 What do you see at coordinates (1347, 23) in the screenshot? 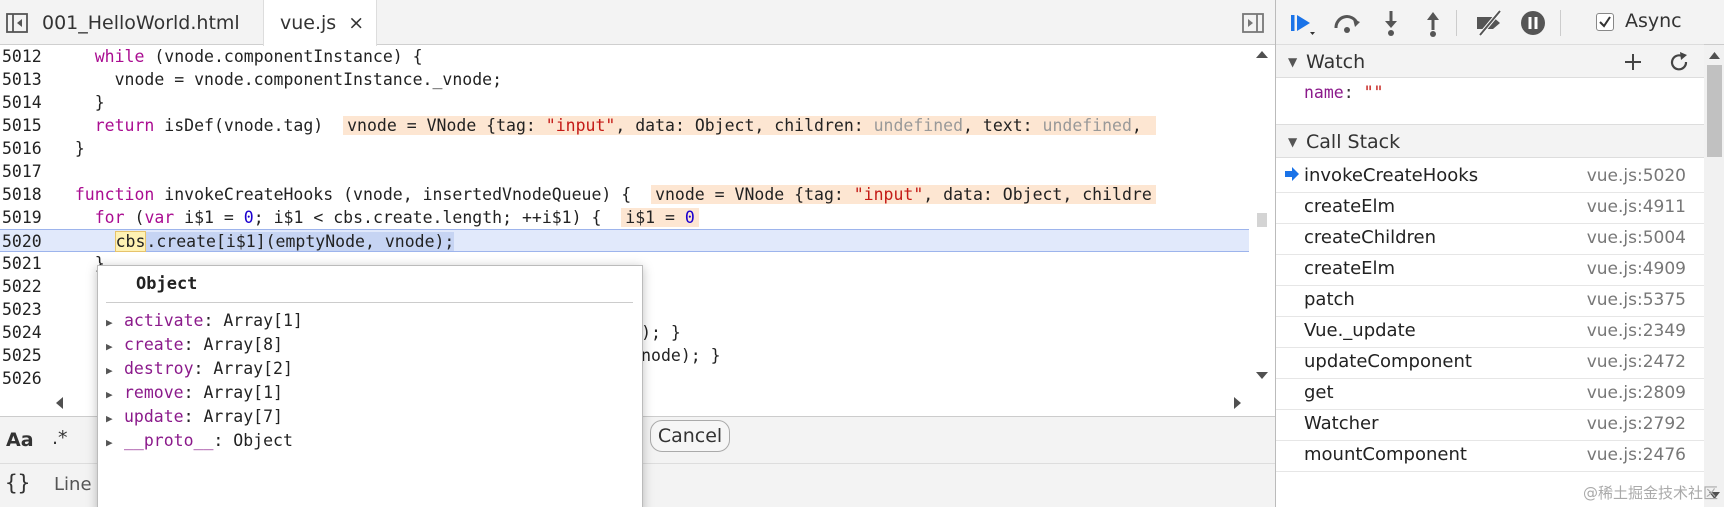
I see `step-over-icon` at bounding box center [1347, 23].